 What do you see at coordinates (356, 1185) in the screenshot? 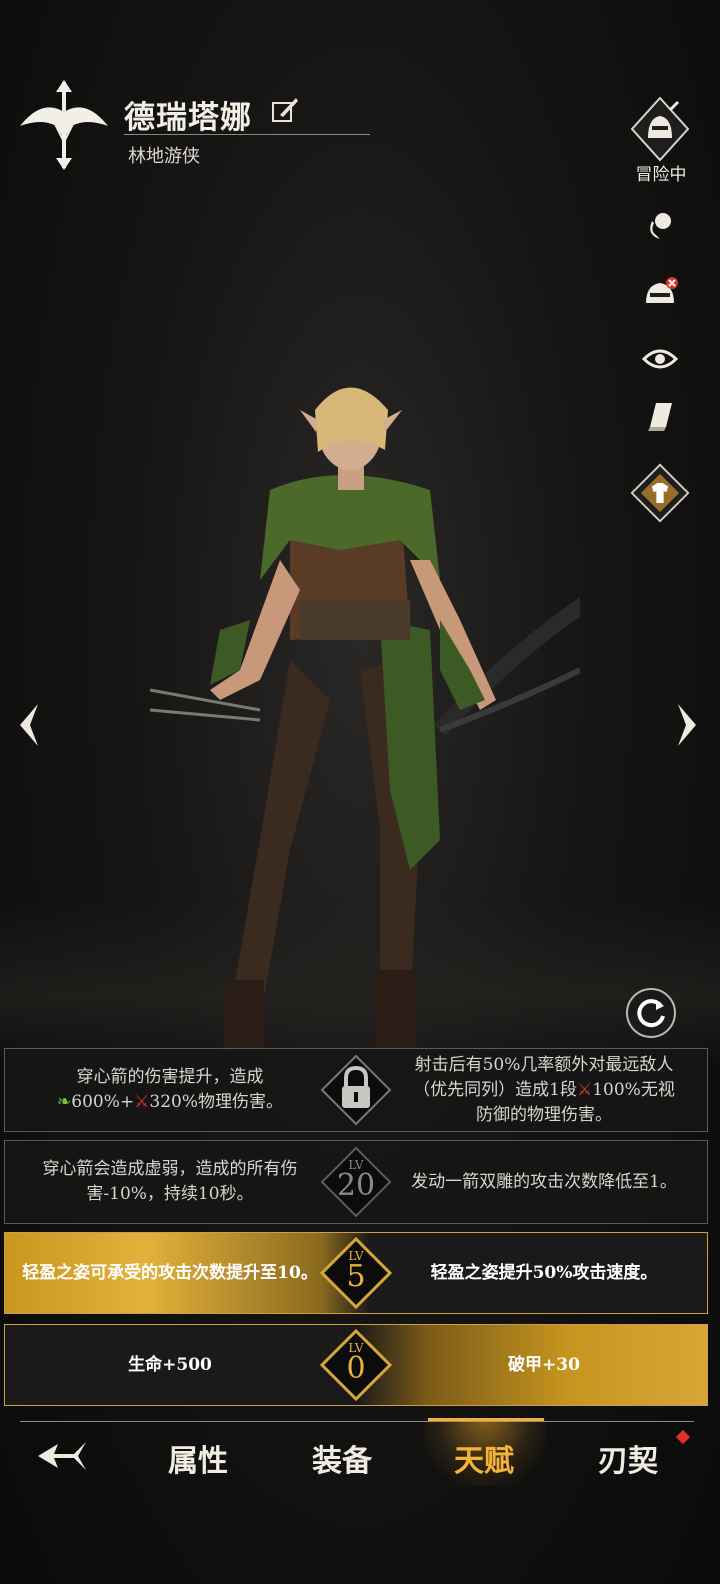
I see `level-value: 20` at bounding box center [356, 1185].